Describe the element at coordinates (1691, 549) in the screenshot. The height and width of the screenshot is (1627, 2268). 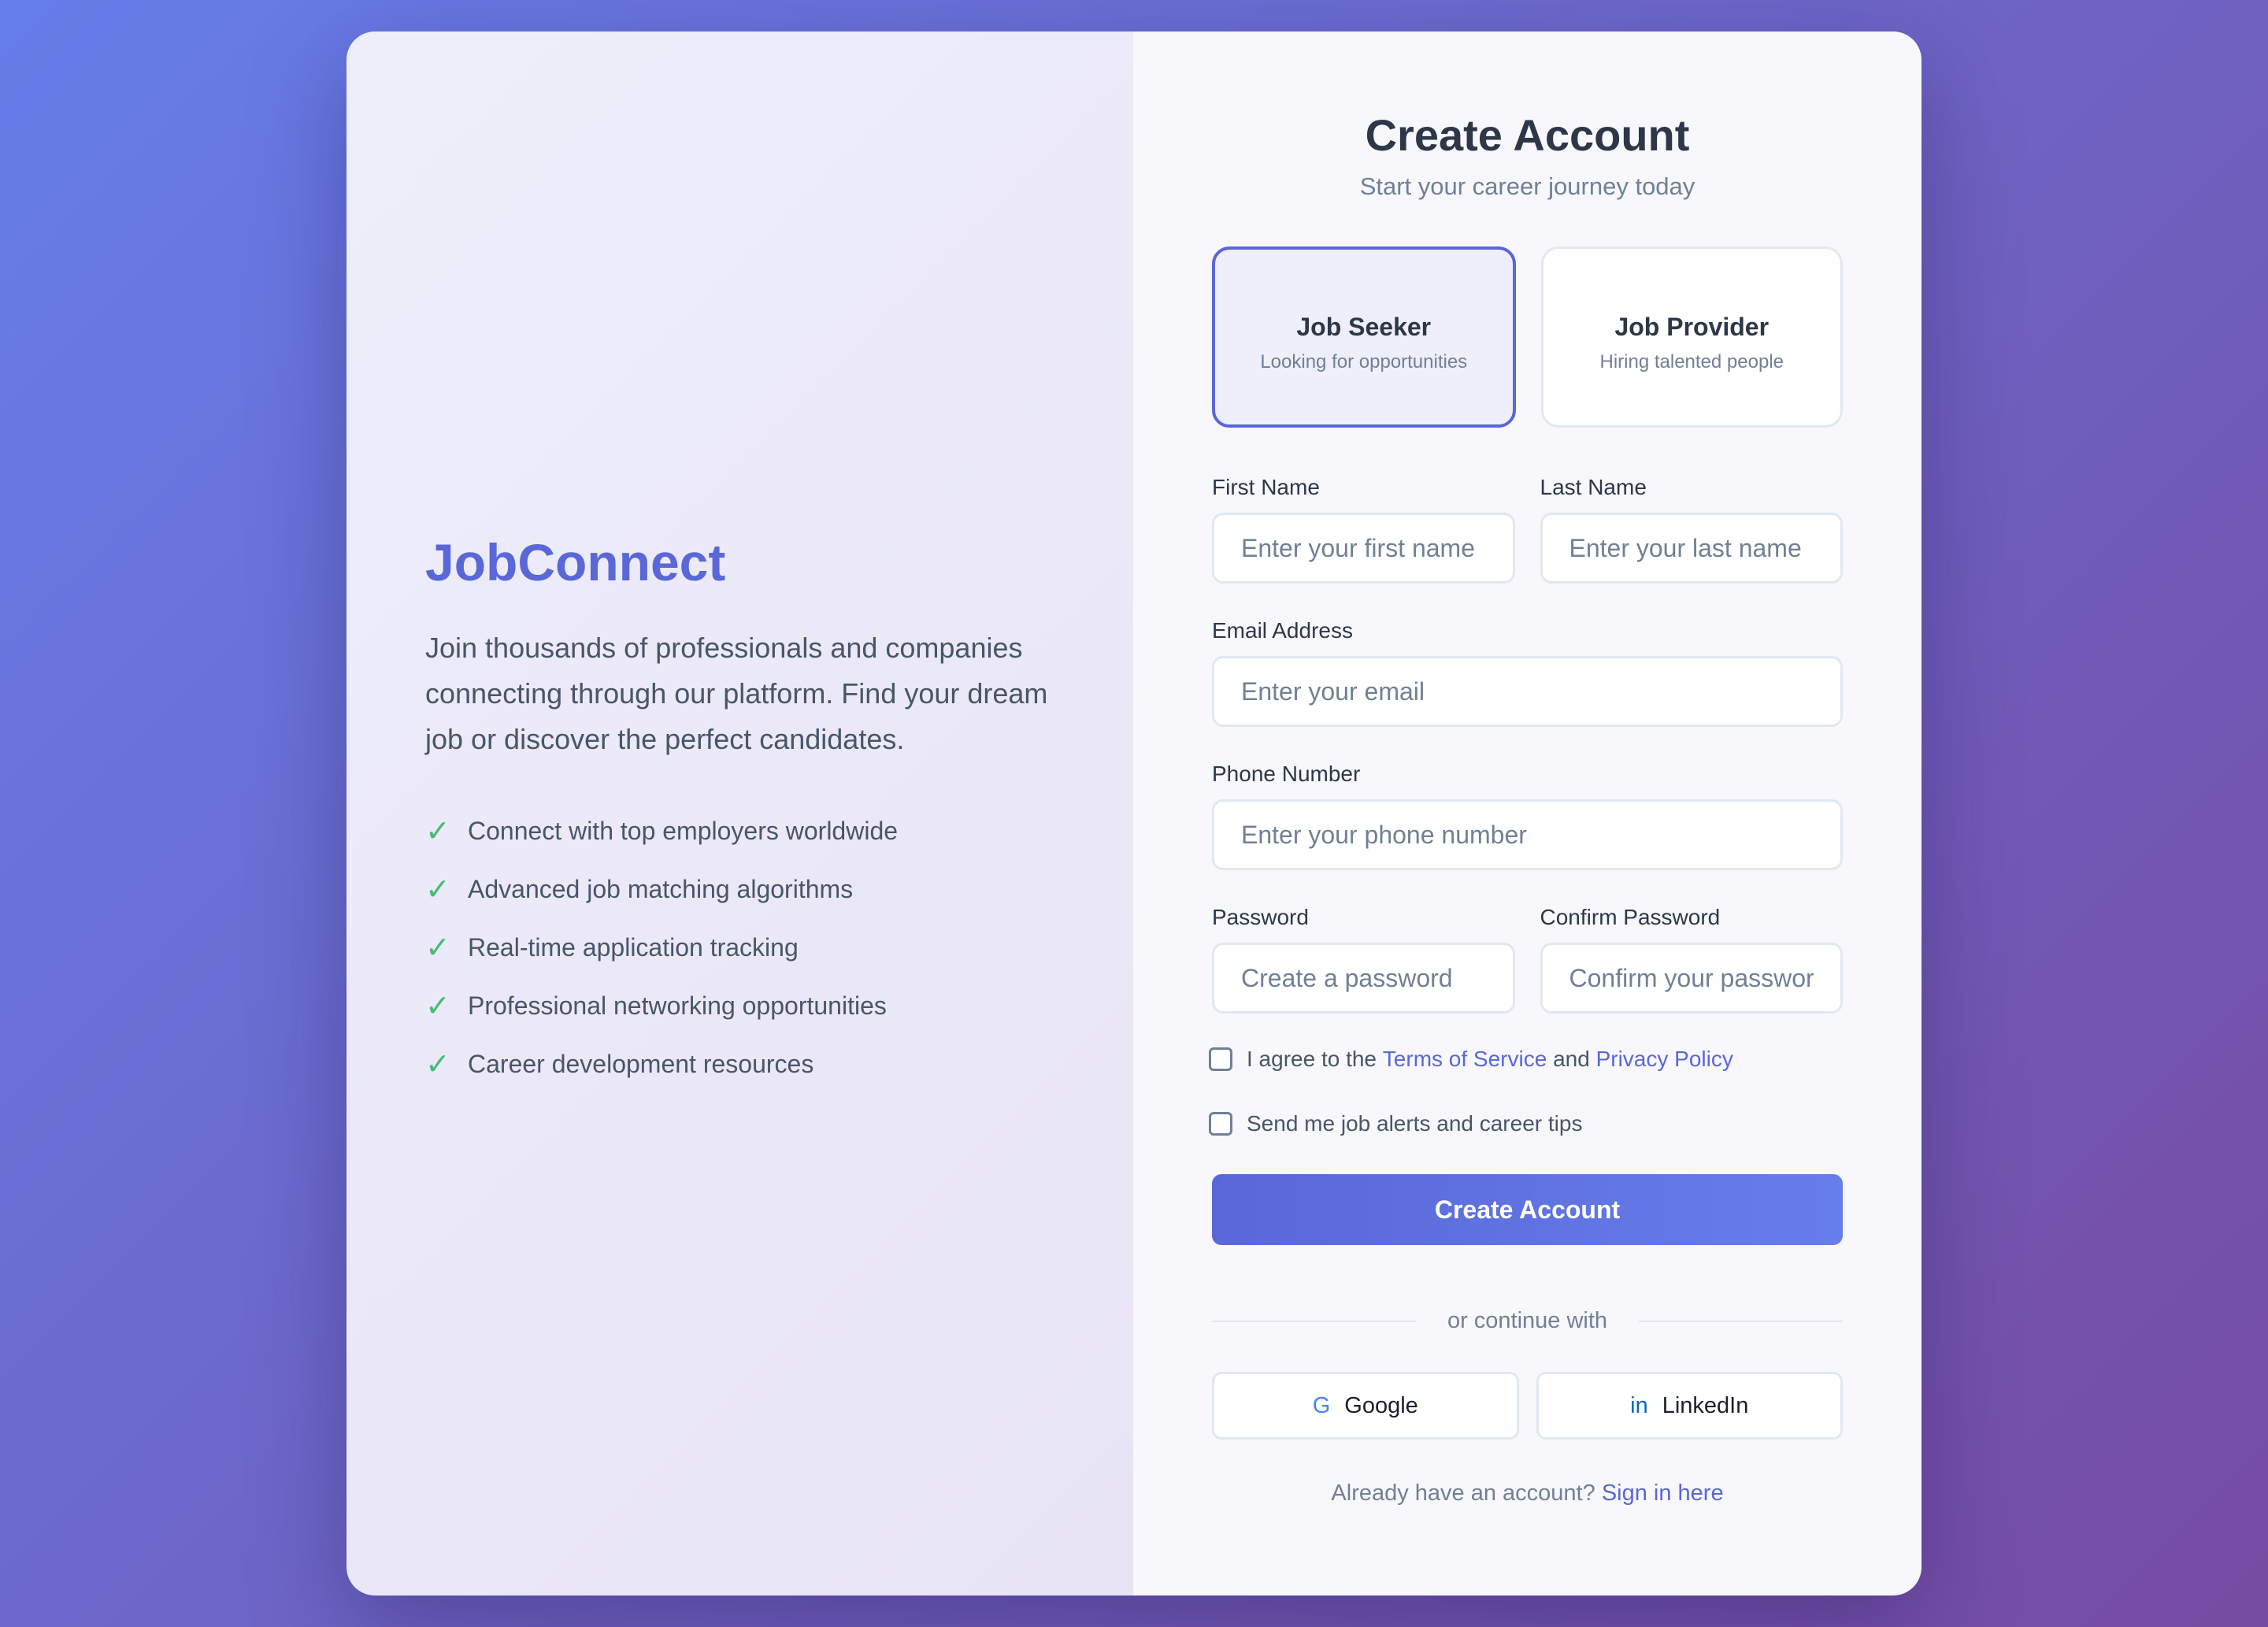
I see `last-name-input` at that location.